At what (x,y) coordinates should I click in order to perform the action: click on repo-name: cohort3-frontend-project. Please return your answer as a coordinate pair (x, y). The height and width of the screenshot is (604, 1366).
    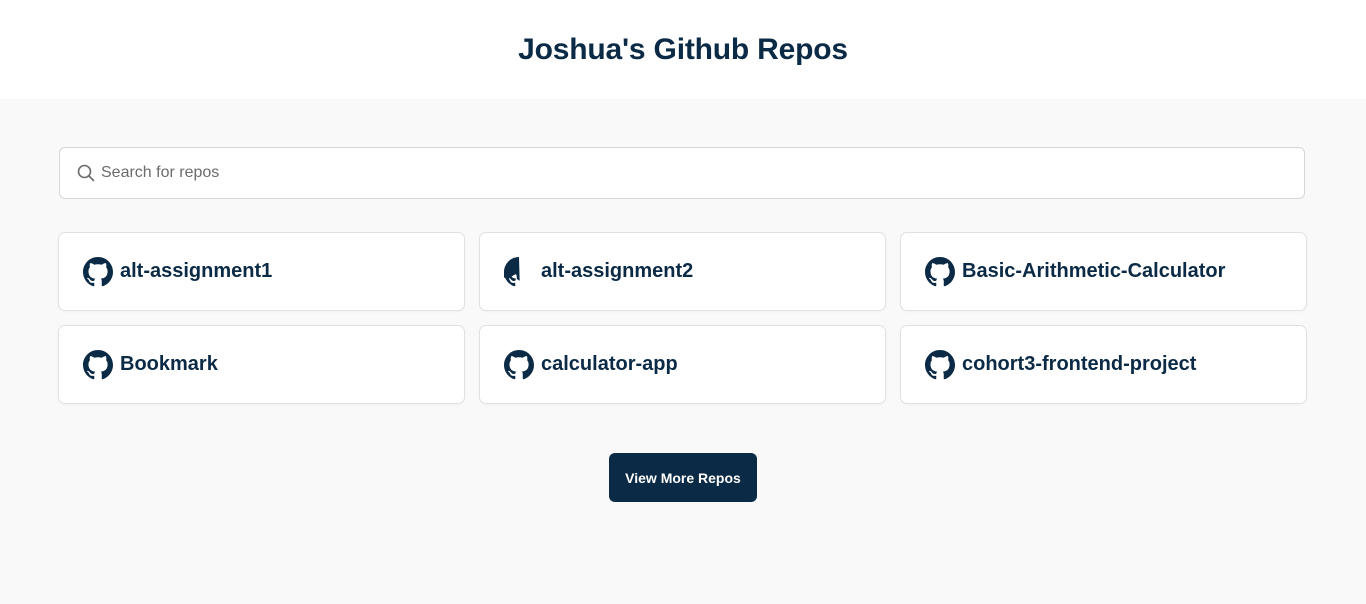
    Looking at the image, I should click on (1079, 364).